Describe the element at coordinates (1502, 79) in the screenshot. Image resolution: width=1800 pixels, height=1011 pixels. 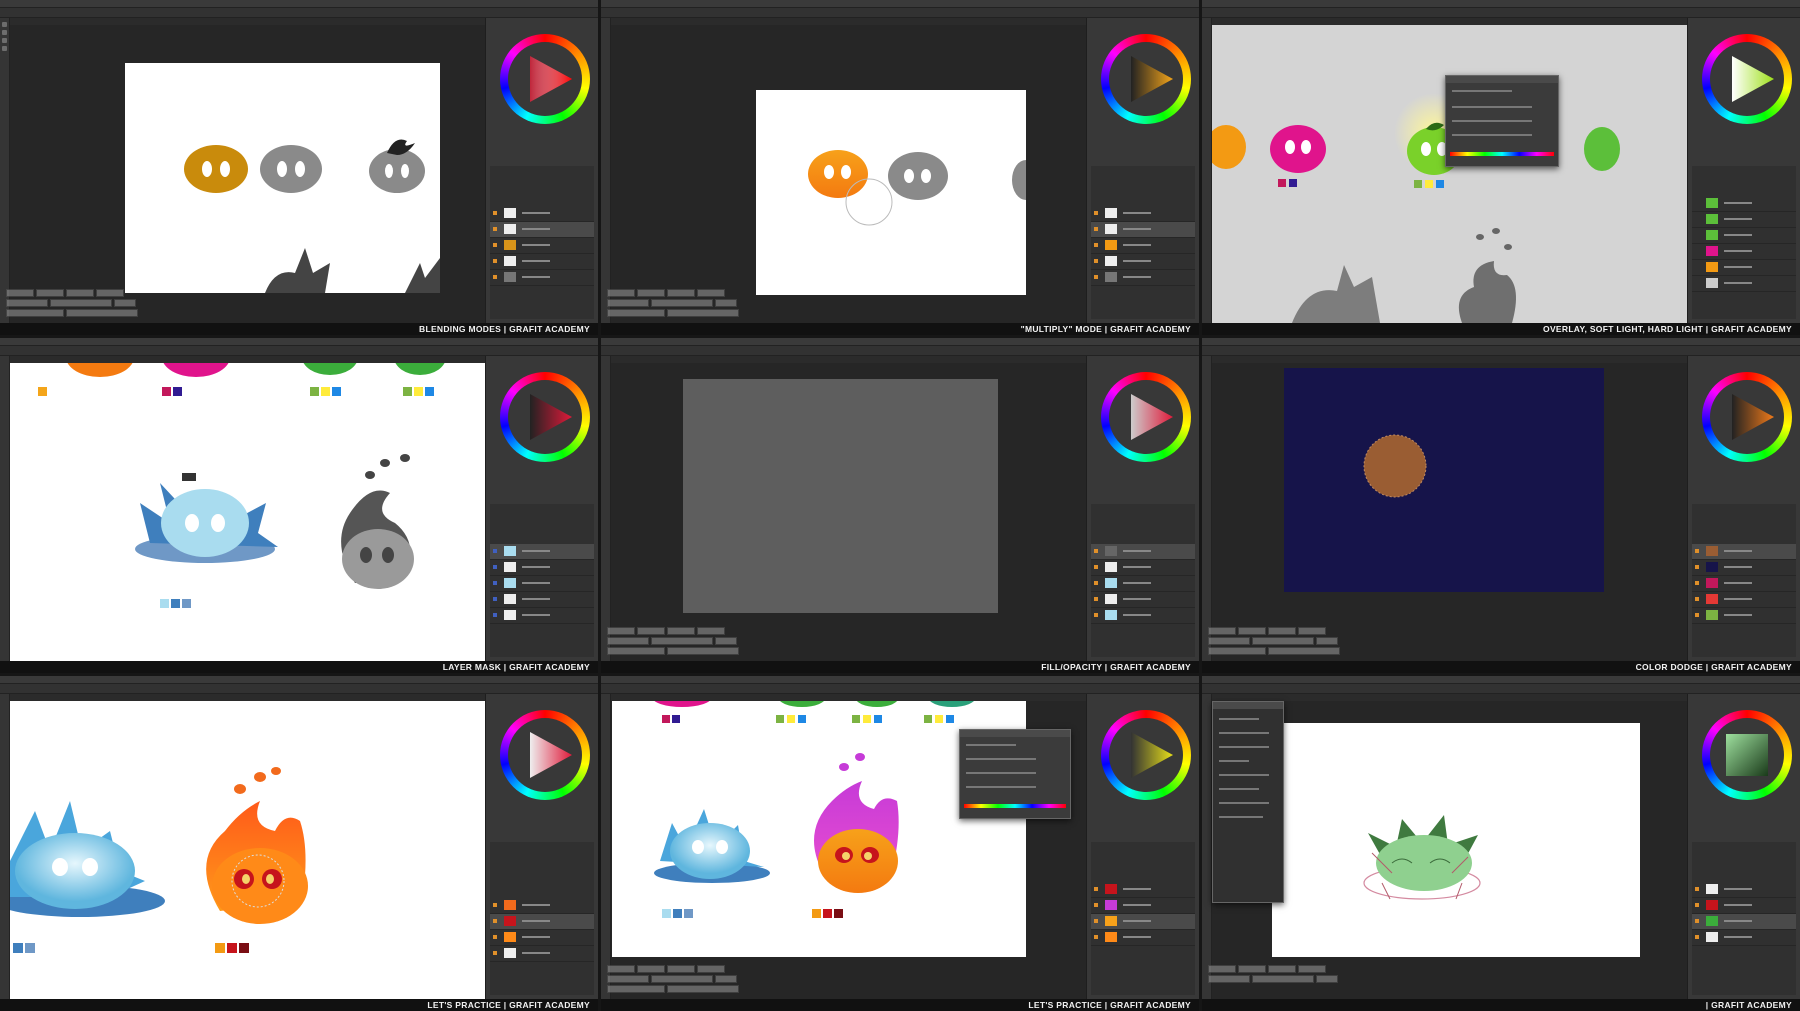
I see `dialog-title-bar` at that location.